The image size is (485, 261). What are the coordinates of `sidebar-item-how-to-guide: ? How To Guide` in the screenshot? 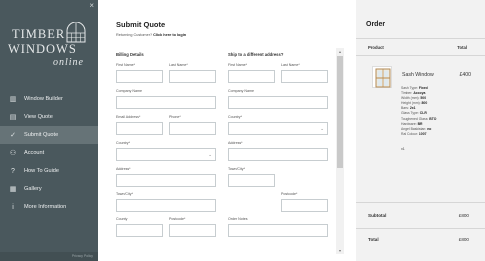 It's located at (49, 171).